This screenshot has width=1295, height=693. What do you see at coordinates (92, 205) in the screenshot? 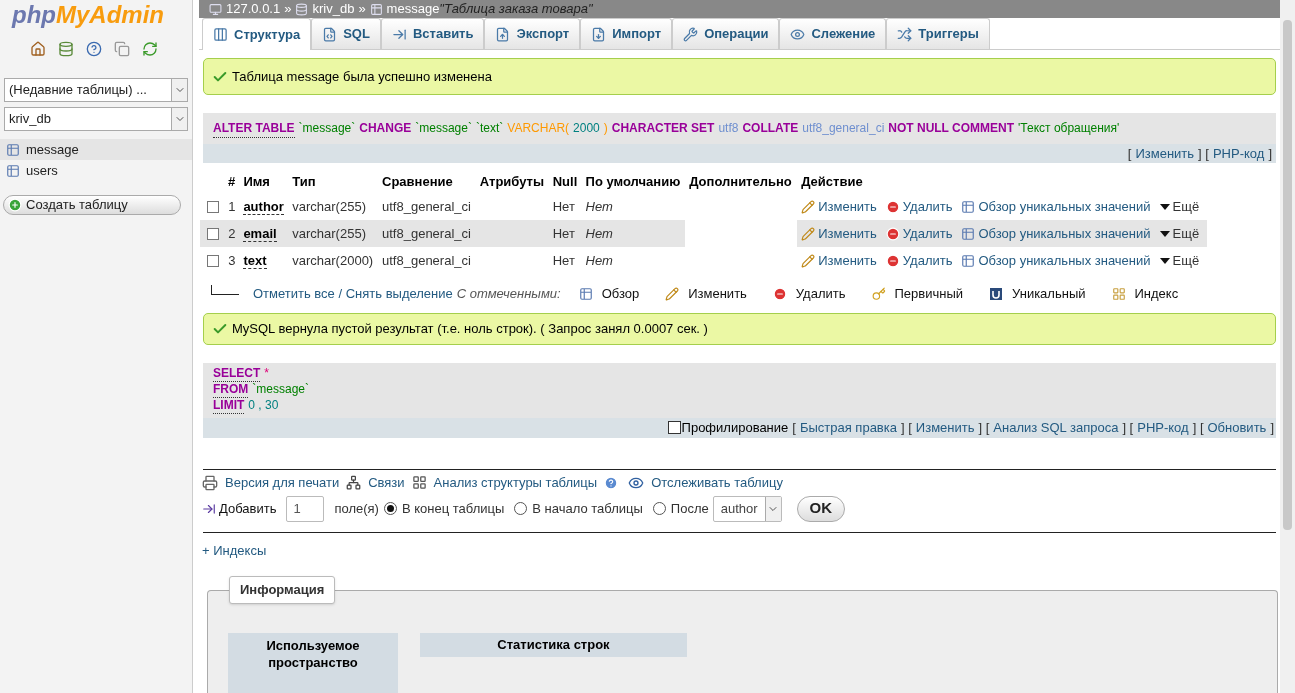
I see `create-table-button: Создать таблицу` at bounding box center [92, 205].